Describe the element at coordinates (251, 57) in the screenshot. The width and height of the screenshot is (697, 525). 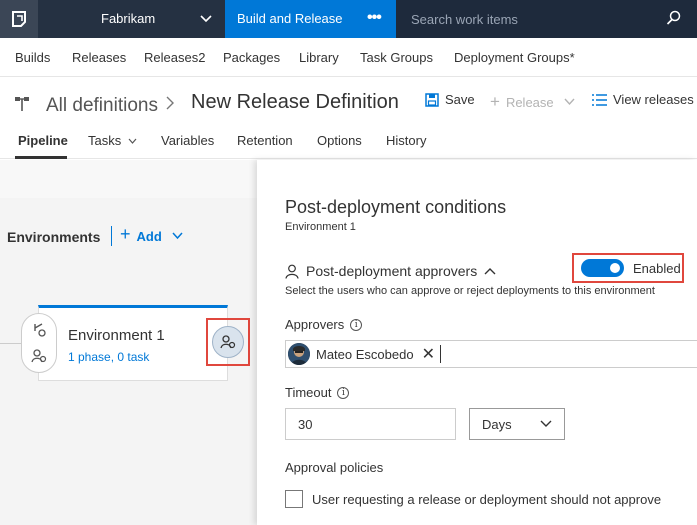
I see `hub-packages: Packages` at that location.